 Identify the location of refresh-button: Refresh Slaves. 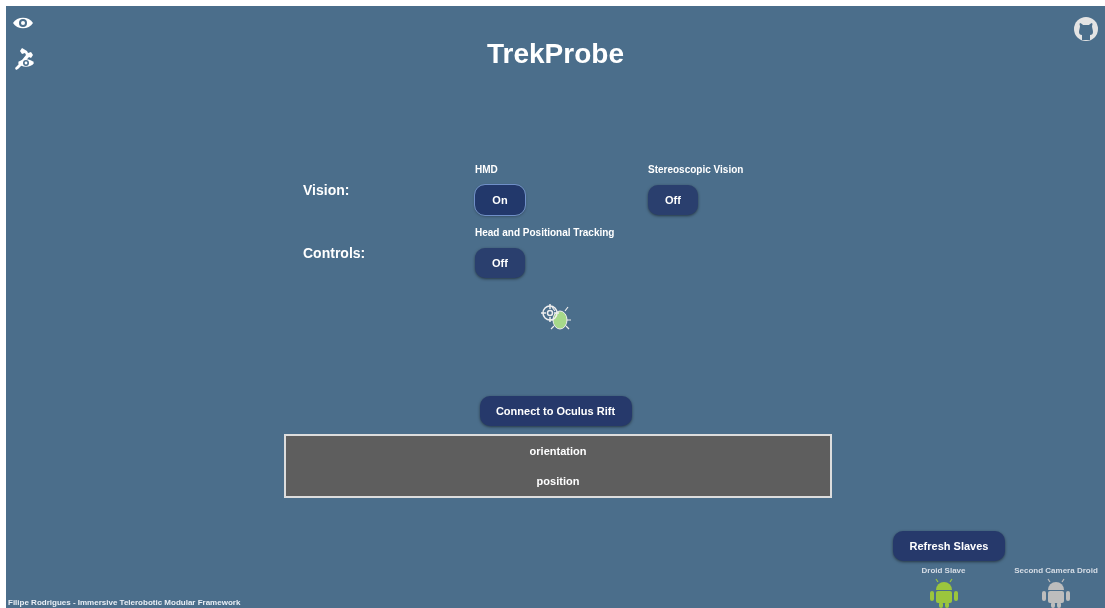
(949, 546).